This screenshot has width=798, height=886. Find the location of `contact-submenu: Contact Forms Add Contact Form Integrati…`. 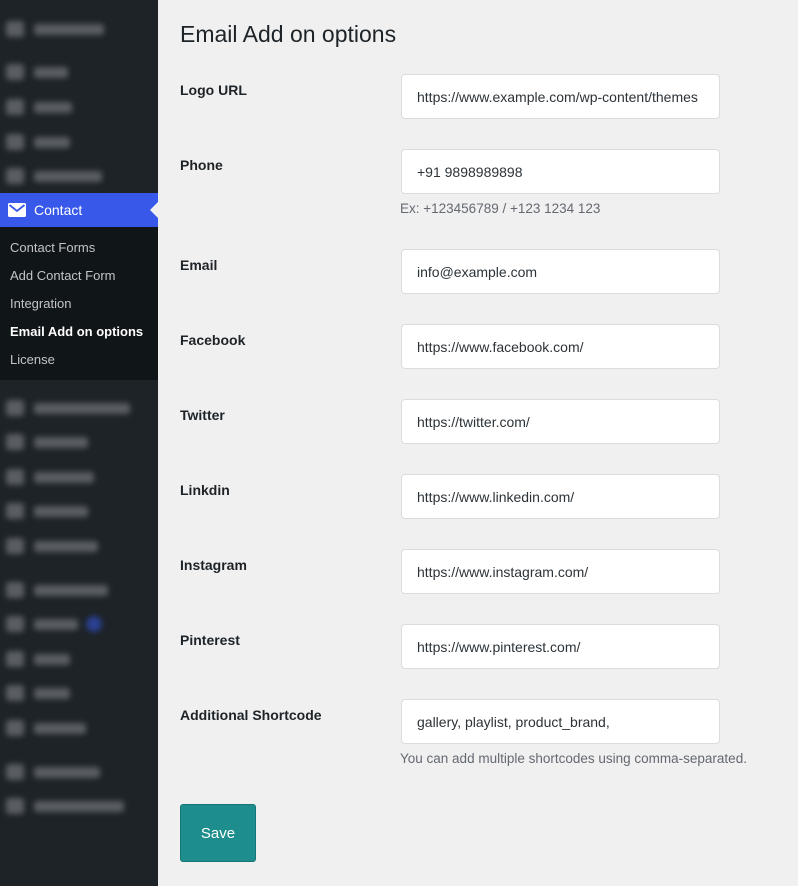

contact-submenu: Contact Forms Add Contact Form Integrati… is located at coordinates (79, 303).